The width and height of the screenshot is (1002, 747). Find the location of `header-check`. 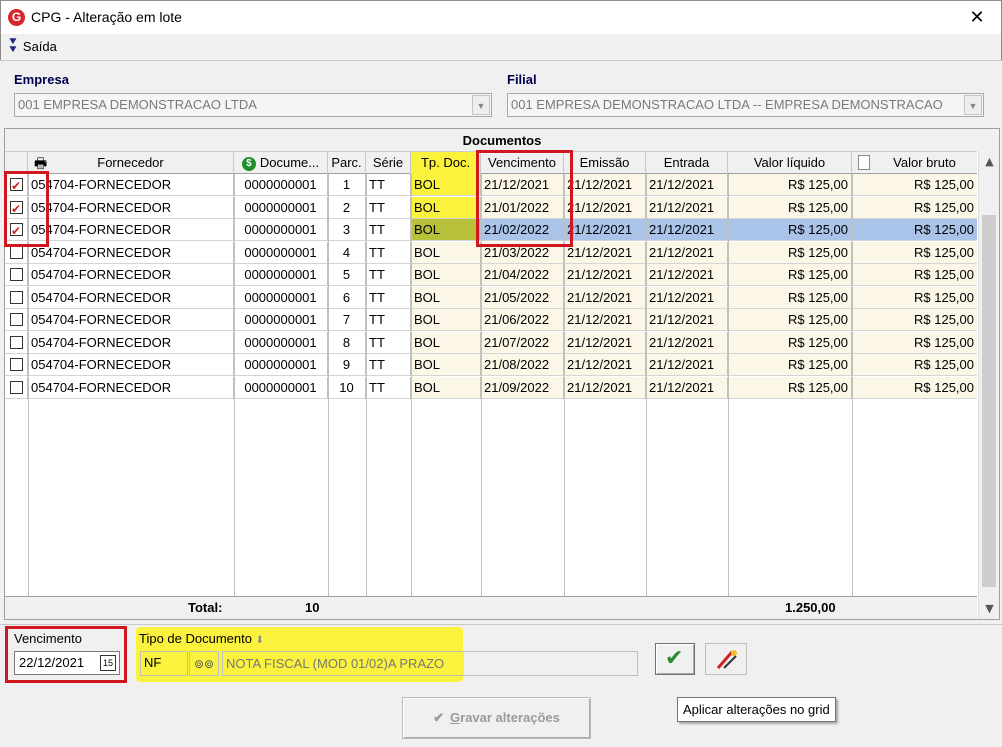

header-check is located at coordinates (16, 163).